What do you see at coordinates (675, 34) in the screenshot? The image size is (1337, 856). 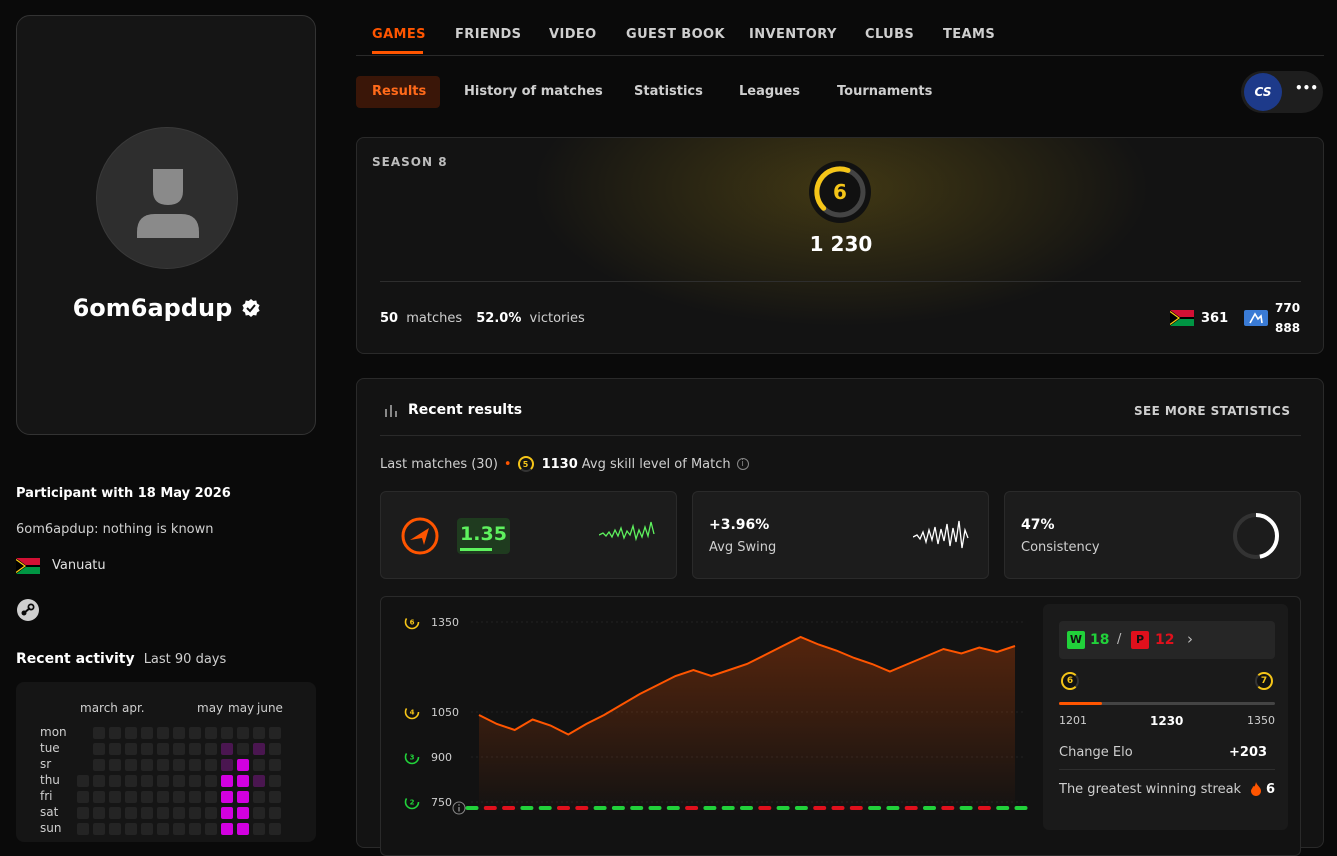 I see `tab-guest-book: GUEST BOOK` at bounding box center [675, 34].